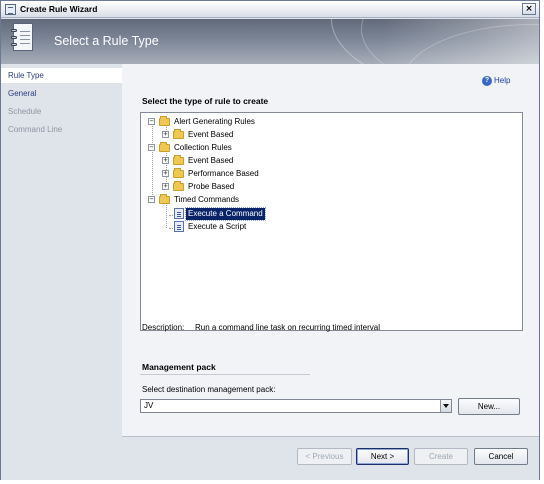  What do you see at coordinates (223, 173) in the screenshot?
I see `tree-item-label: Performance Based` at bounding box center [223, 173].